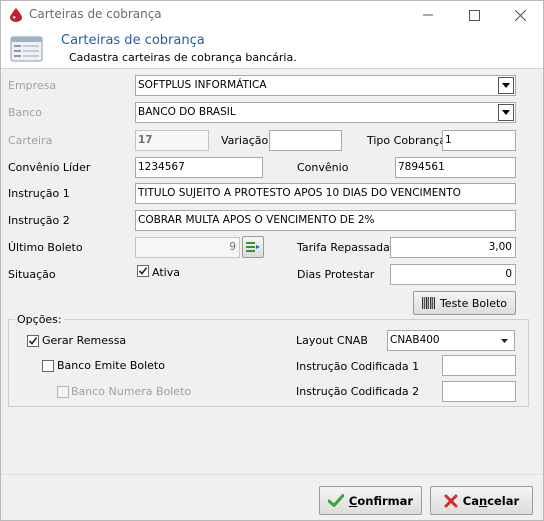 The image size is (544, 521). I want to click on dias-protestar-field: 0, so click(453, 274).